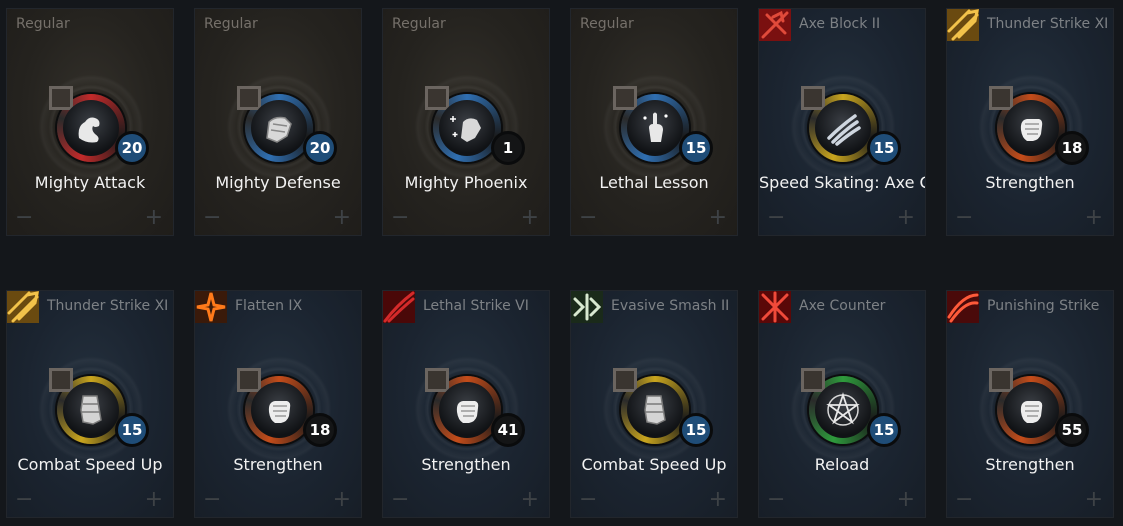 This screenshot has height=526, width=1123. I want to click on card-header: Axe Counter, so click(842, 307).